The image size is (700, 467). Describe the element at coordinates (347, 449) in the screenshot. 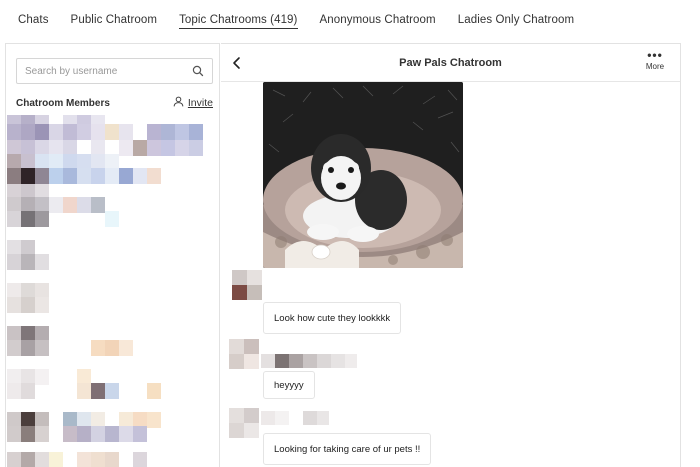

I see `message-bubble: Looking for taking care of ur pets !!` at that location.